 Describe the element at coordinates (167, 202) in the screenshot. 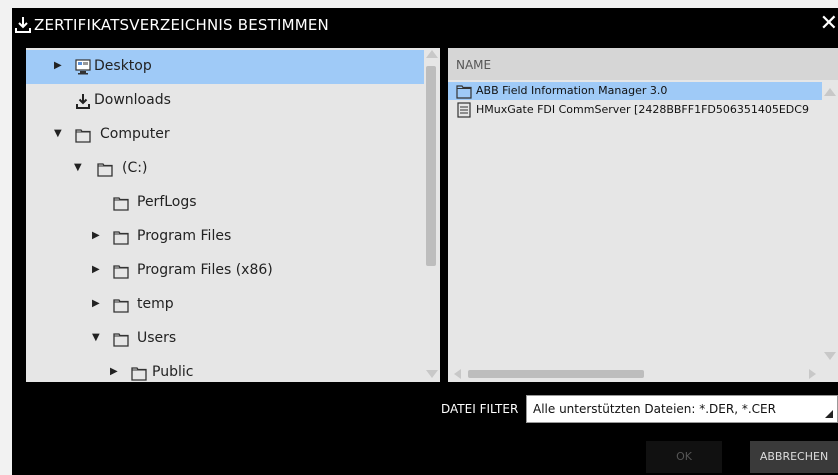

I see `tree-item-label: PerfLogs` at that location.